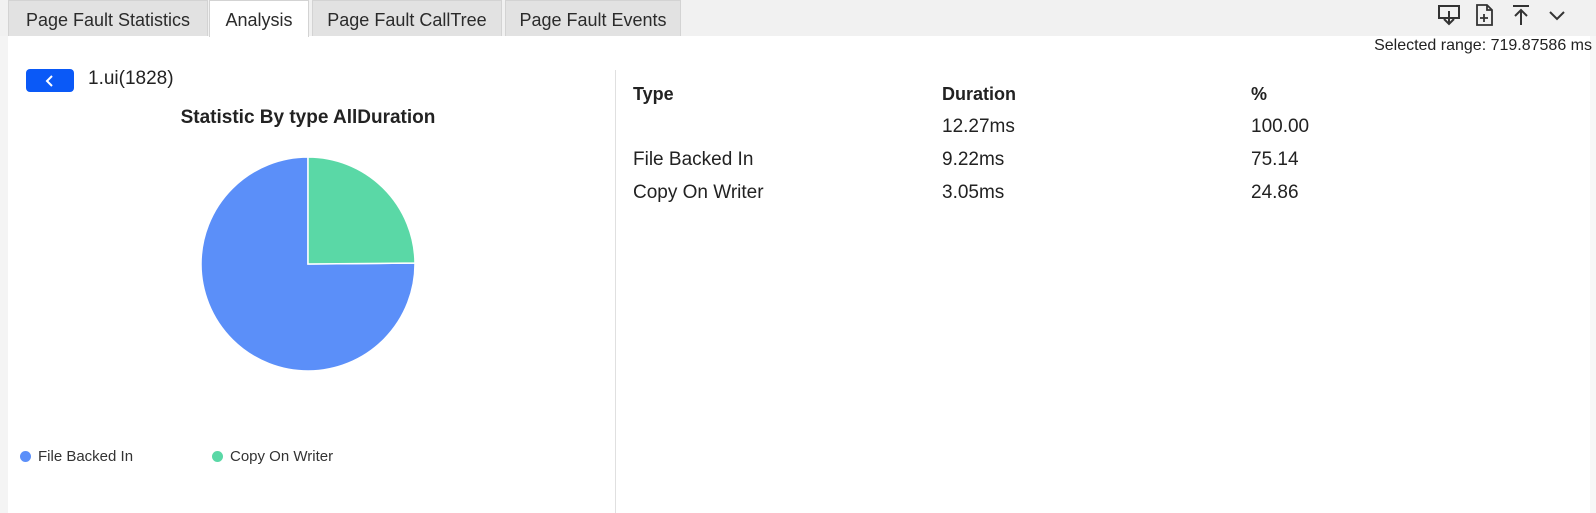 The width and height of the screenshot is (1596, 513). Describe the element at coordinates (693, 159) in the screenshot. I see `table-cell-type: File Backed In` at that location.